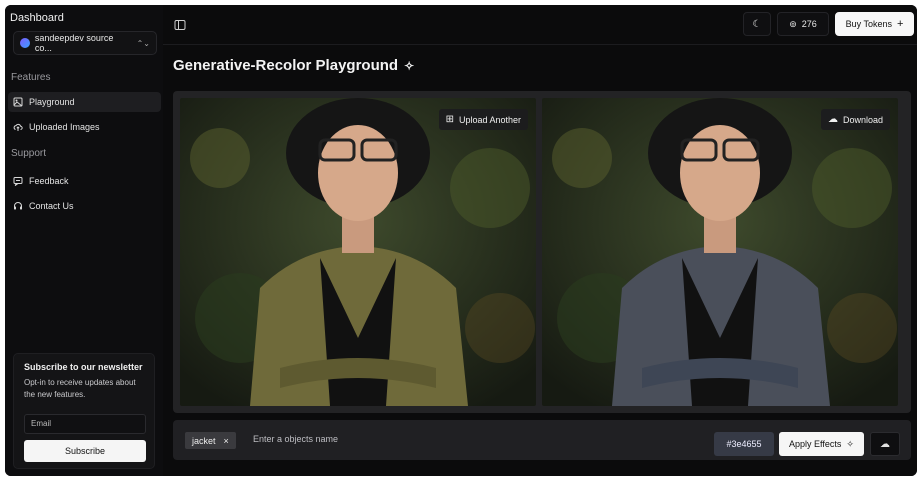  Describe the element at coordinates (83, 367) in the screenshot. I see `newsletter-title: Subscribe to our newsletter` at that location.